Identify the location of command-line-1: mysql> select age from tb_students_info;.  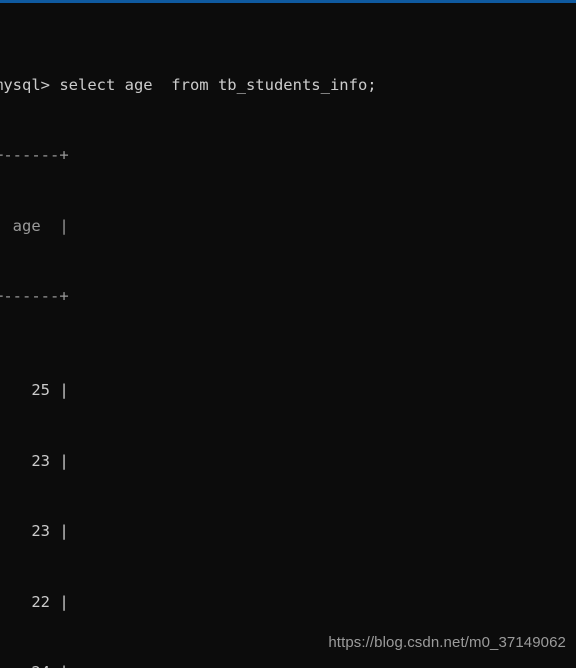
(188, 84).